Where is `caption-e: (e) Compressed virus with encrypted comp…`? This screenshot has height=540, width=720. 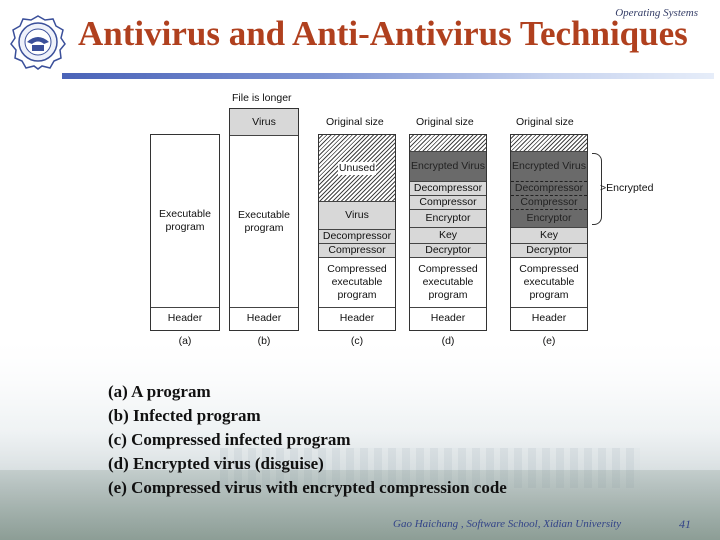
caption-e: (e) Compressed virus with encrypted comp… is located at coordinates (307, 487).